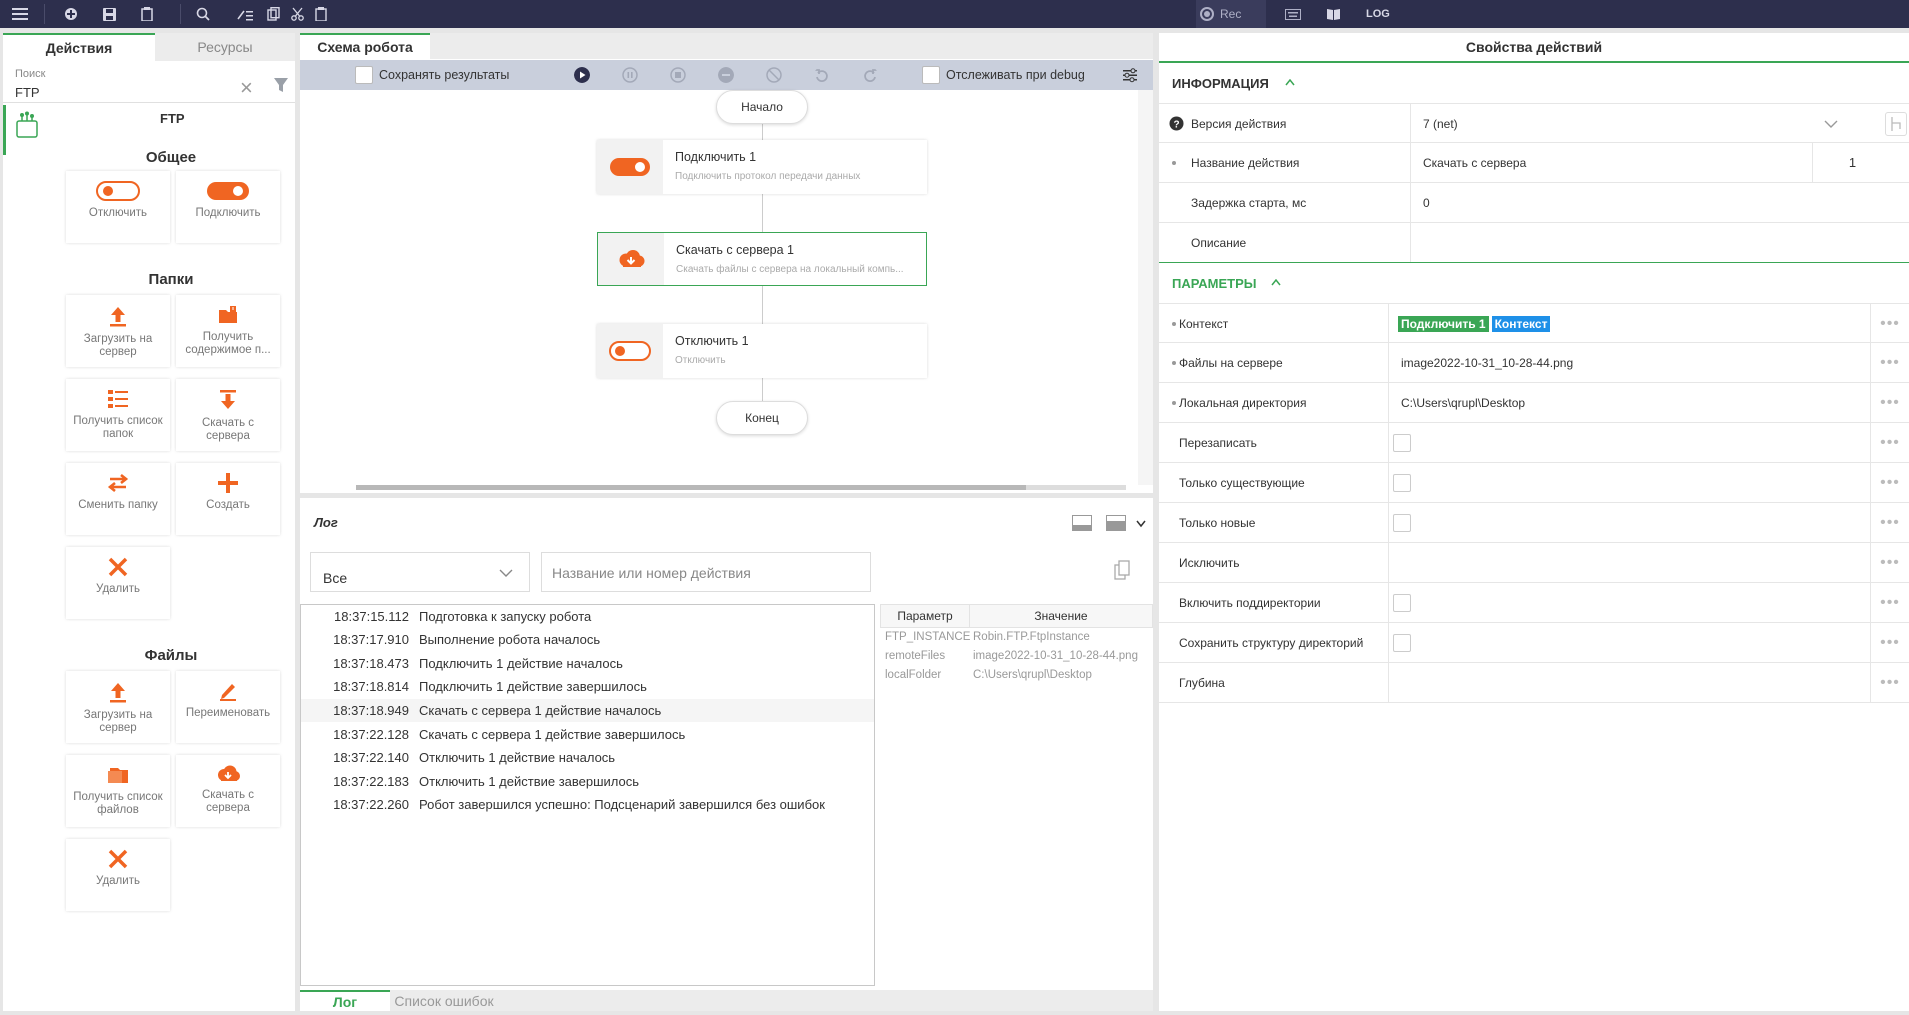 This screenshot has height=1015, width=1909. Describe the element at coordinates (762, 351) in the screenshot. I see `step-disconnect: Отключить 1 Отключить` at that location.